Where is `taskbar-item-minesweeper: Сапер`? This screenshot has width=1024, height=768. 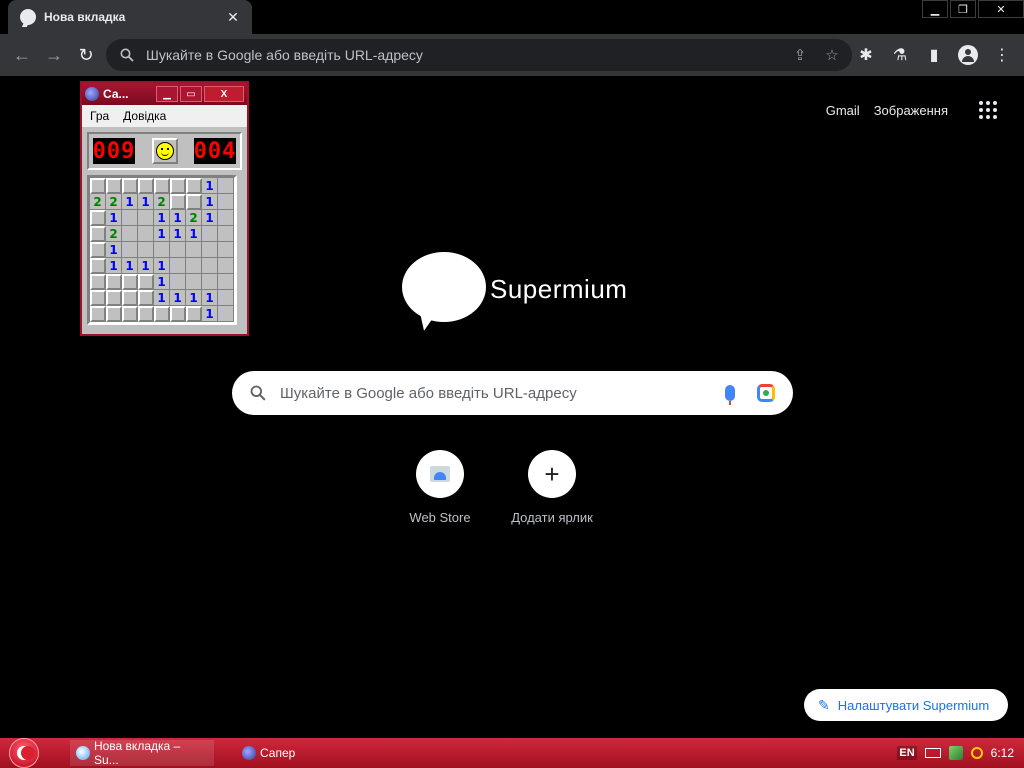 taskbar-item-minesweeper: Сапер is located at coordinates (268, 753).